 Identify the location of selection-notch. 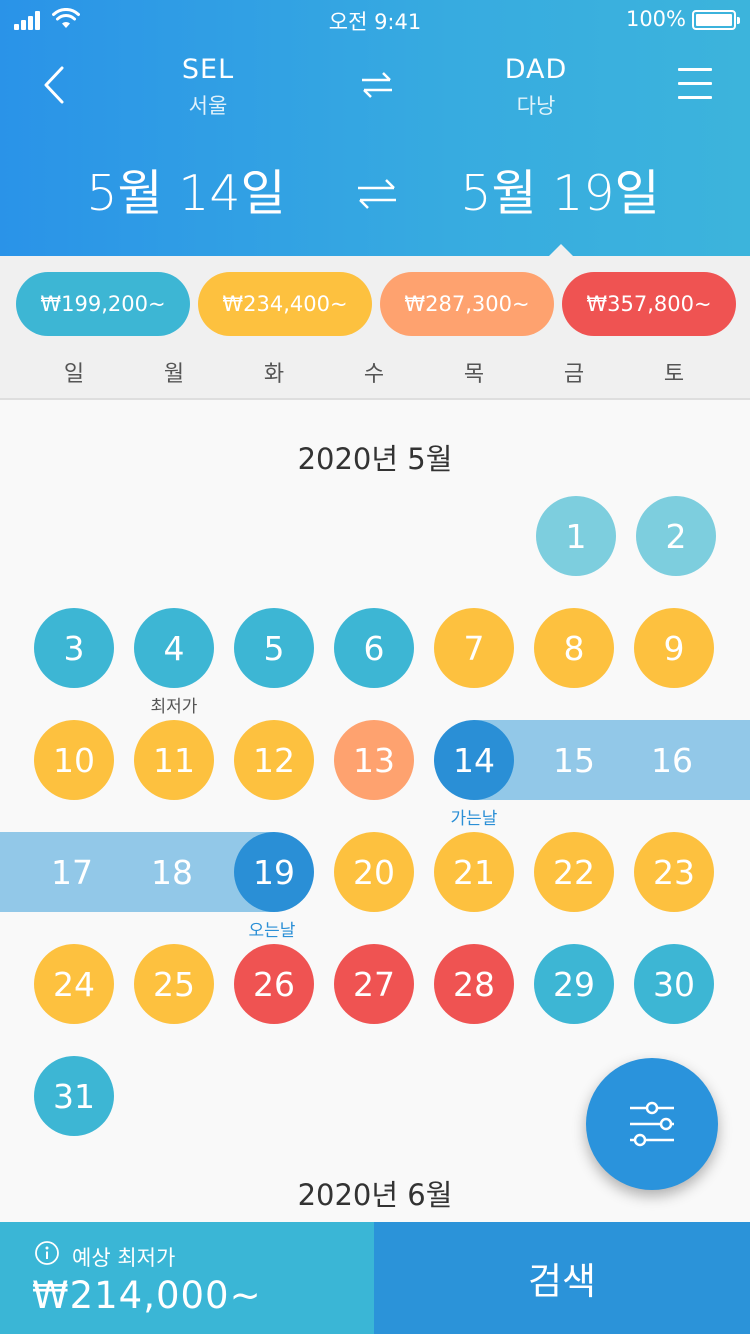
(561, 250).